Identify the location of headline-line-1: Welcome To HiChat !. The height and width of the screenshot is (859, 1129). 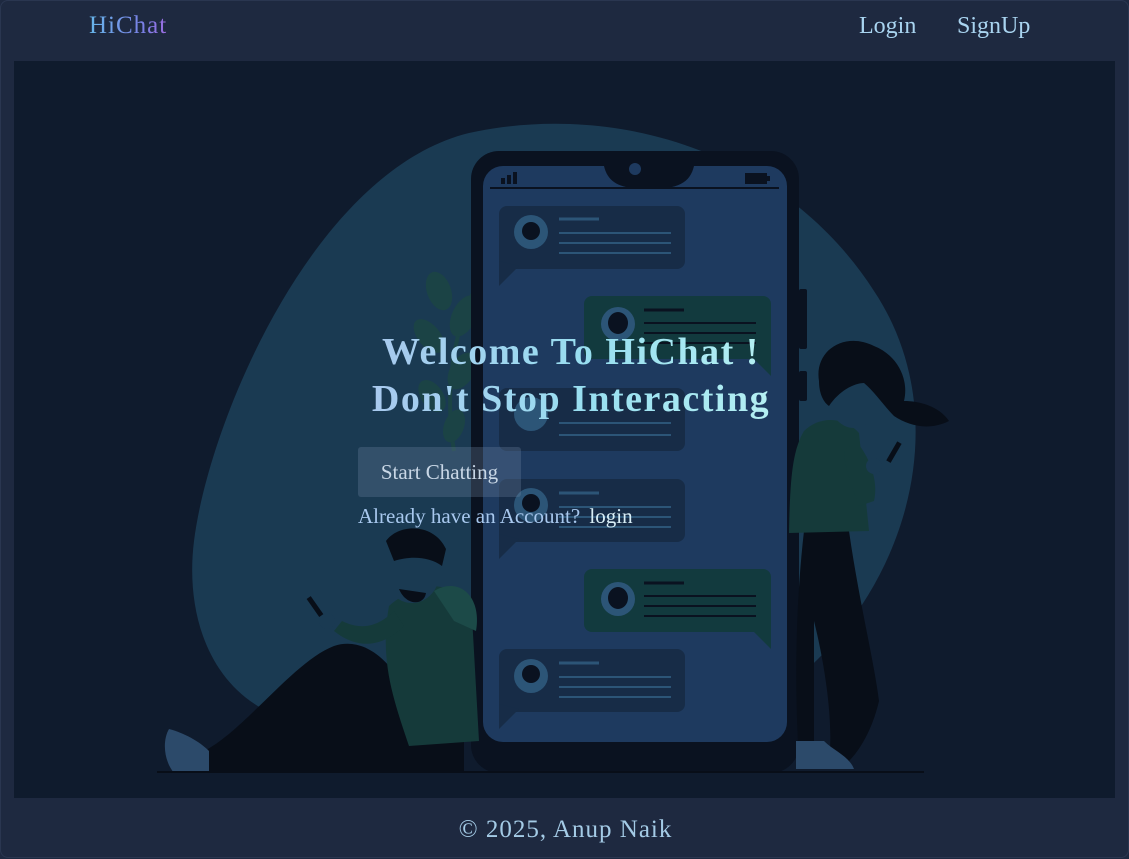
(571, 352).